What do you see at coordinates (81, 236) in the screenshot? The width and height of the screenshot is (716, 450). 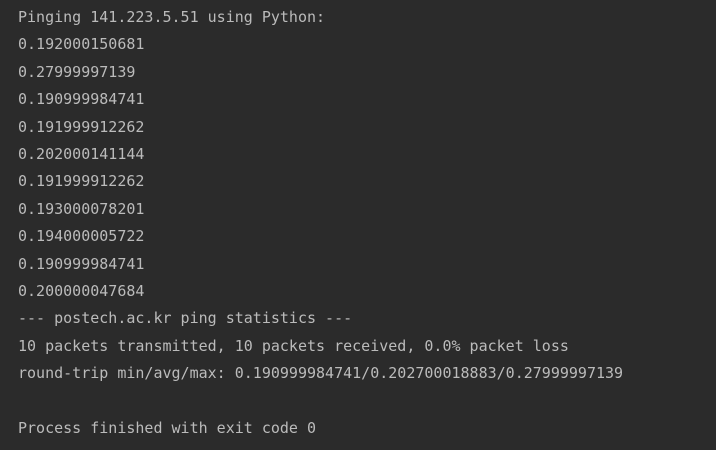 I see `rtt-value: 0.194000005722` at bounding box center [81, 236].